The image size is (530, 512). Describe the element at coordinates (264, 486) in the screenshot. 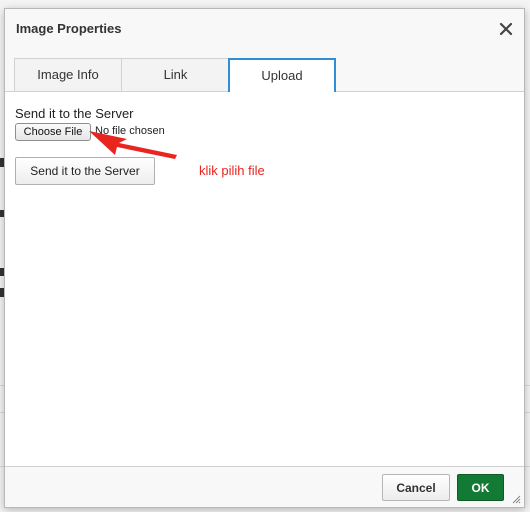

I see `dialog-footer: Cancel OK` at that location.